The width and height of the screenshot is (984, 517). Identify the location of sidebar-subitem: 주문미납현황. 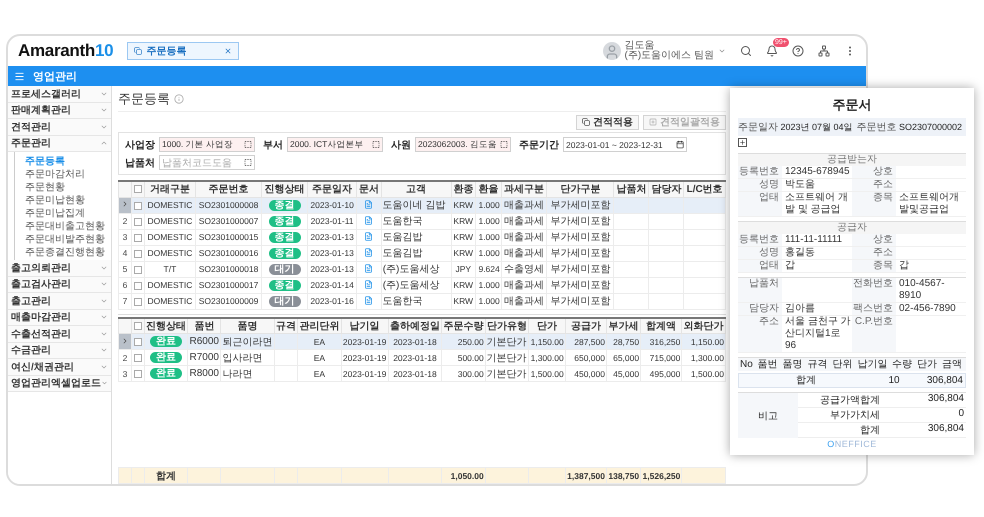
(55, 199).